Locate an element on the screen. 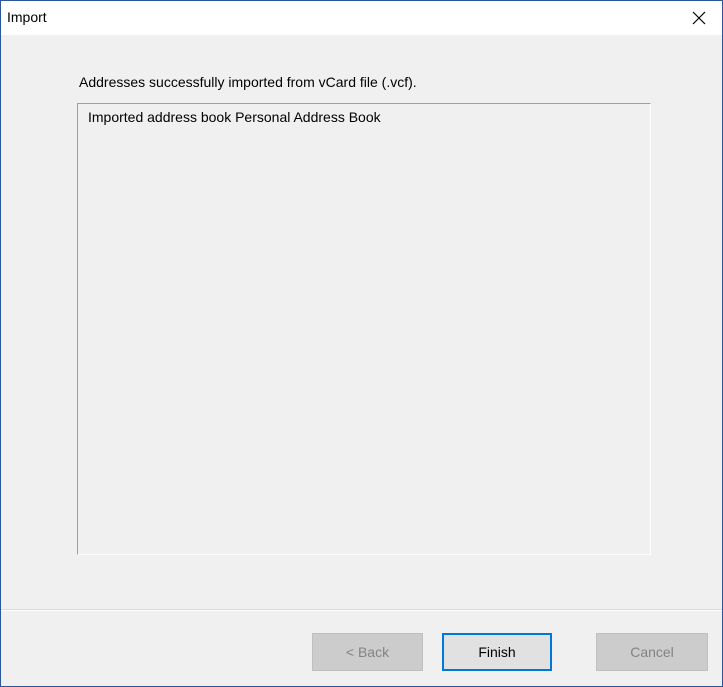 The image size is (723, 687). button-bar: < Back Finish Cancel is located at coordinates (361, 648).